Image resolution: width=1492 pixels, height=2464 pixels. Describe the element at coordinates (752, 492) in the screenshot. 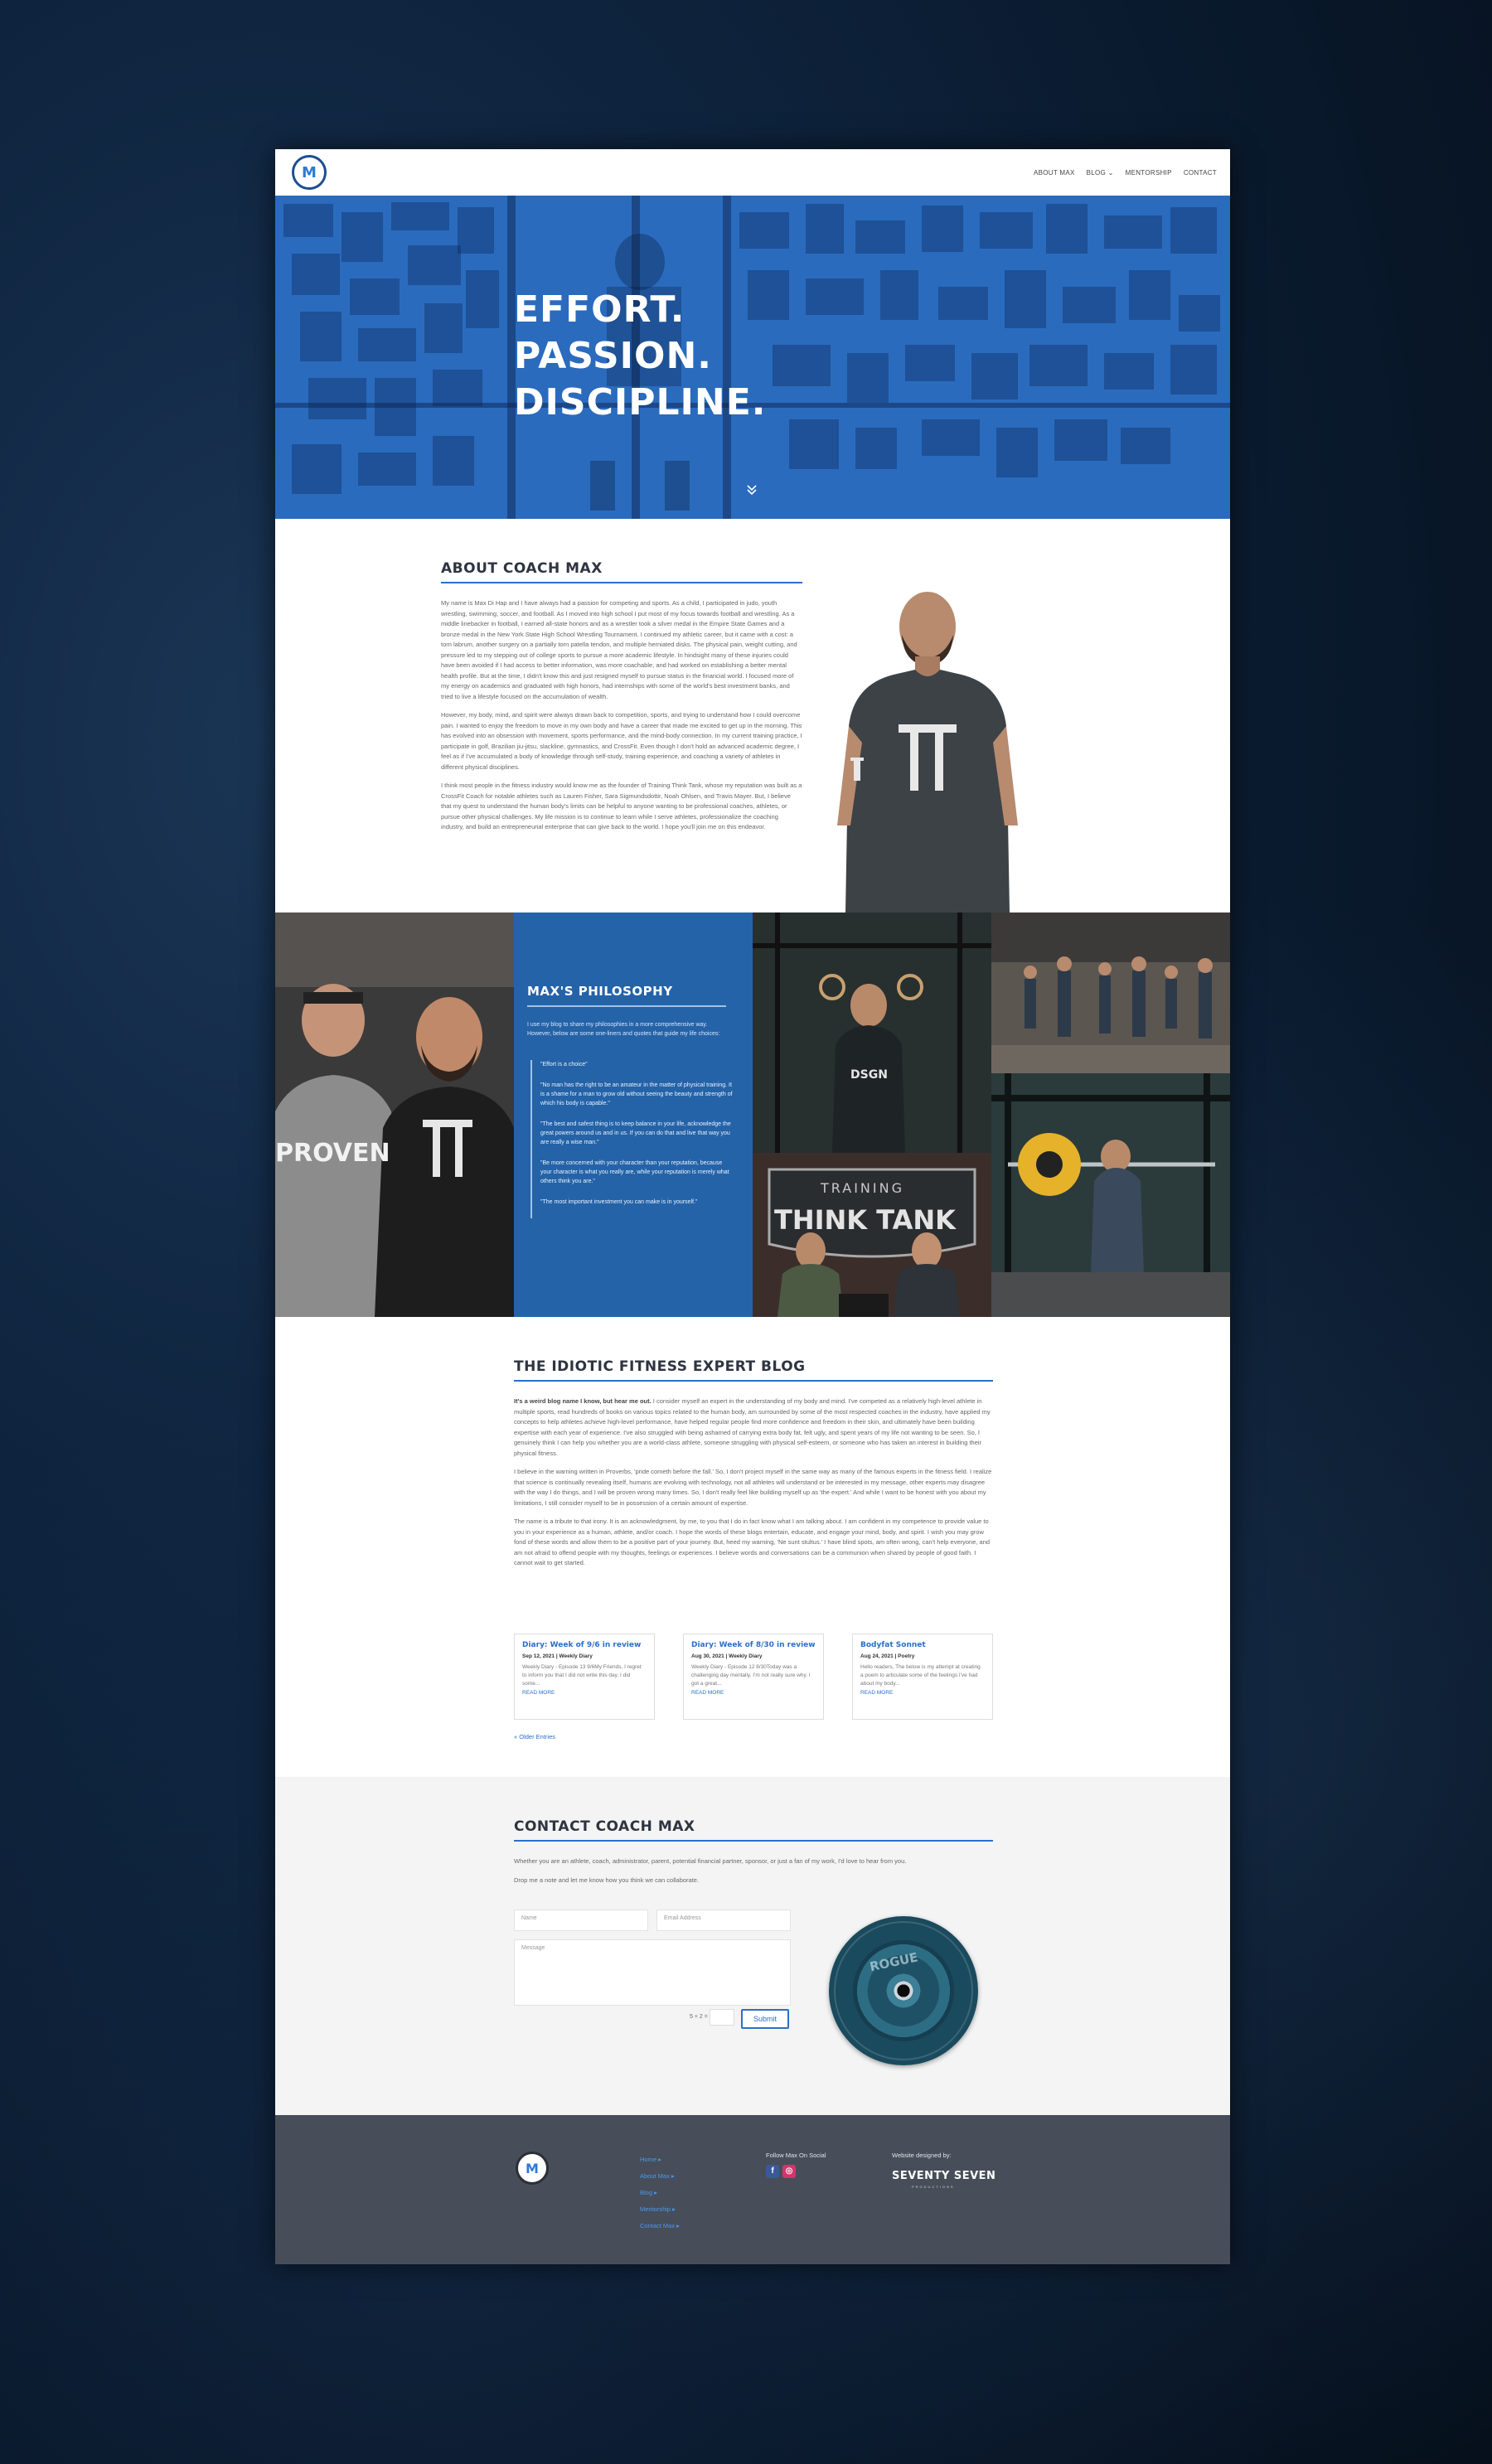

I see `double-chevron-down-icon` at that location.